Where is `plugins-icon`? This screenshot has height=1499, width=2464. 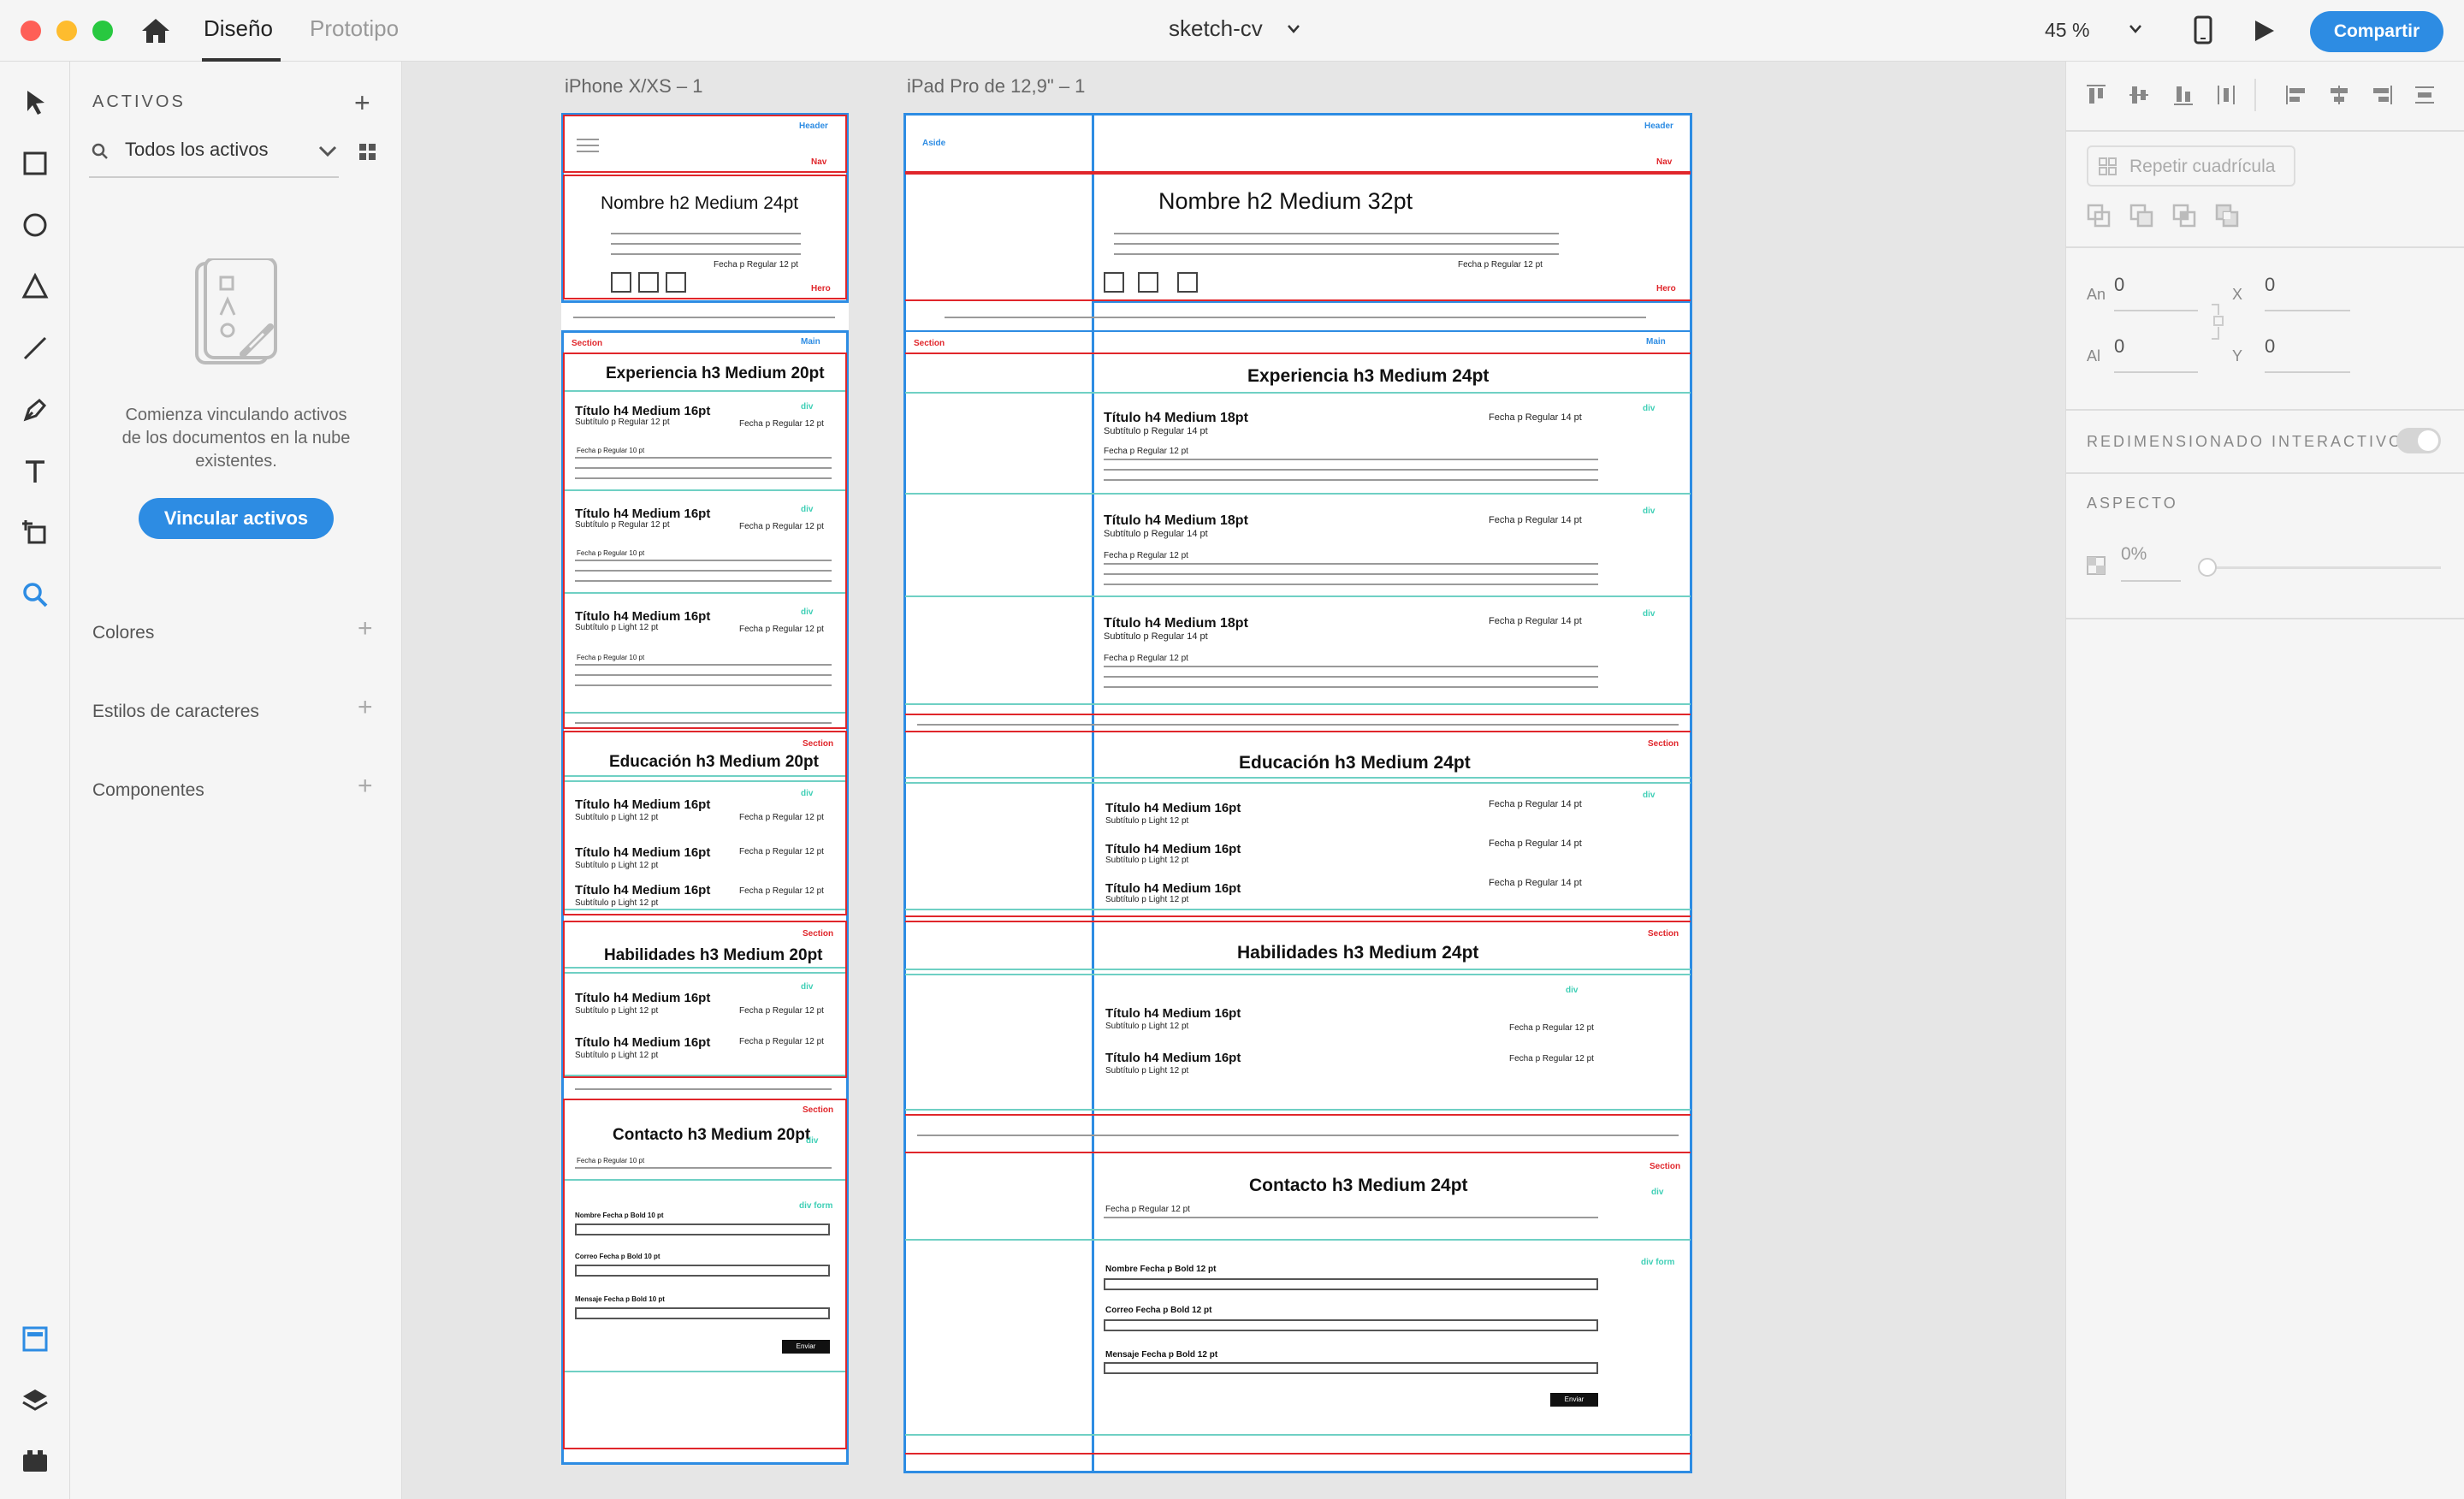
plugins-icon is located at coordinates (35, 1460).